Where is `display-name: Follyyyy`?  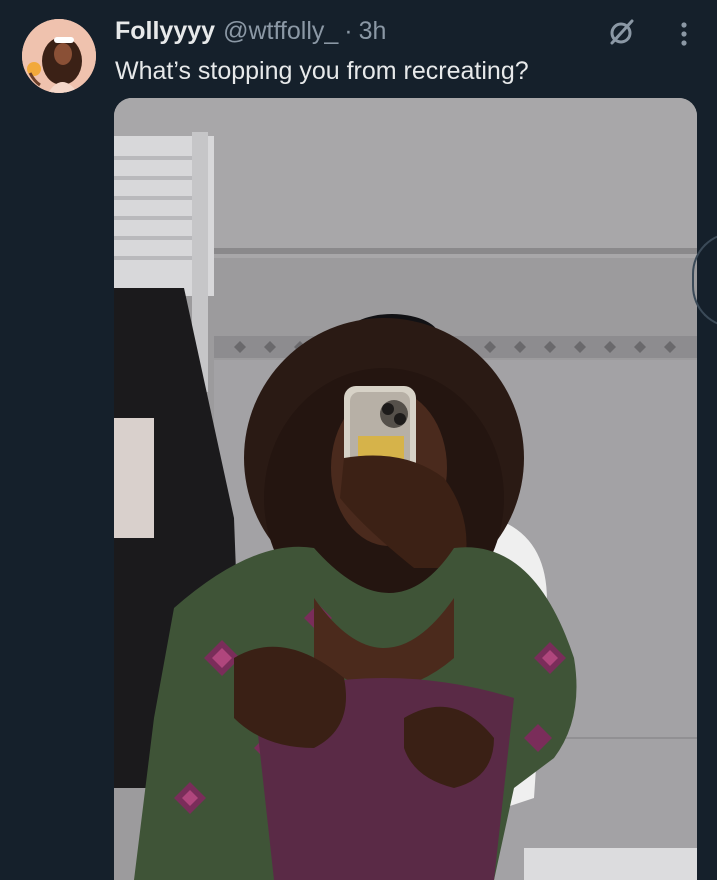
display-name: Follyyyy is located at coordinates (165, 31).